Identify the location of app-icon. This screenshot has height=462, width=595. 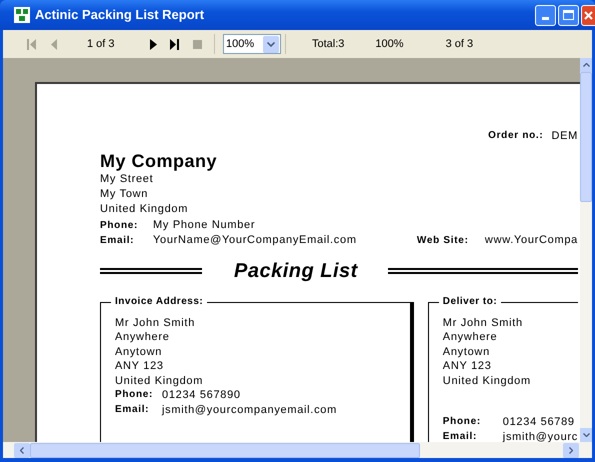
(22, 15).